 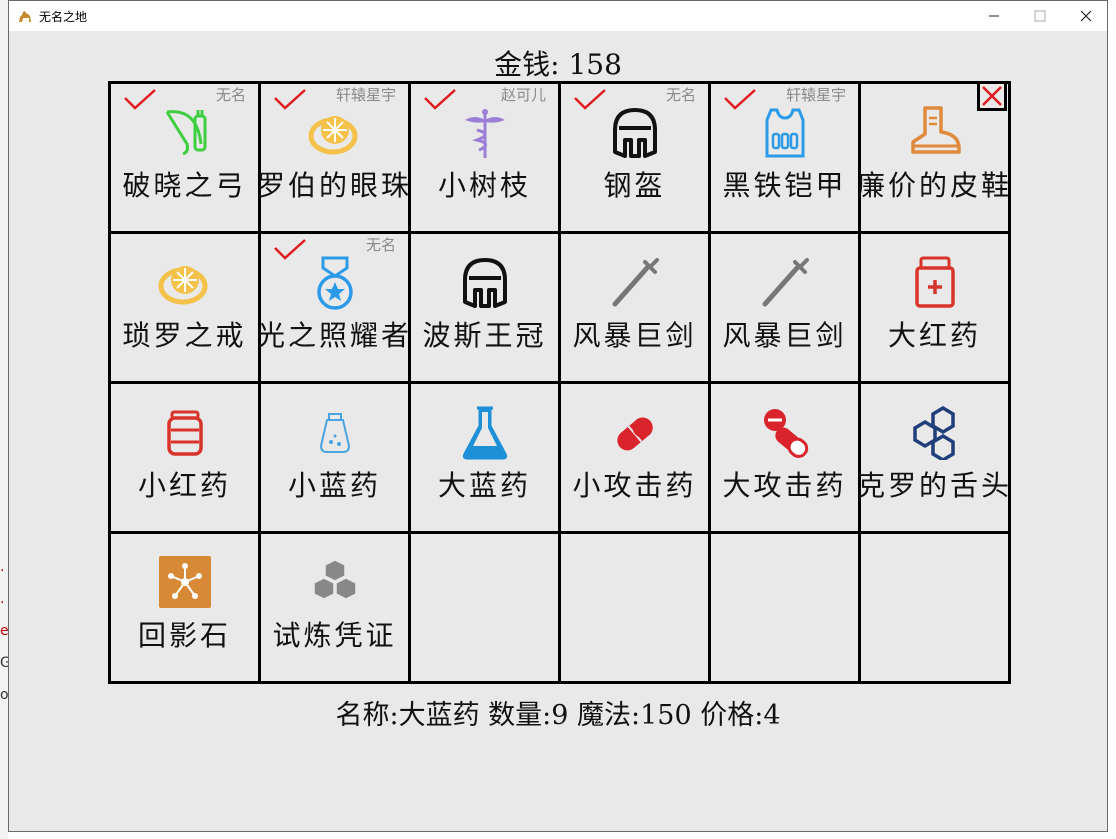 What do you see at coordinates (934, 335) in the screenshot?
I see `item-name: 大红药` at bounding box center [934, 335].